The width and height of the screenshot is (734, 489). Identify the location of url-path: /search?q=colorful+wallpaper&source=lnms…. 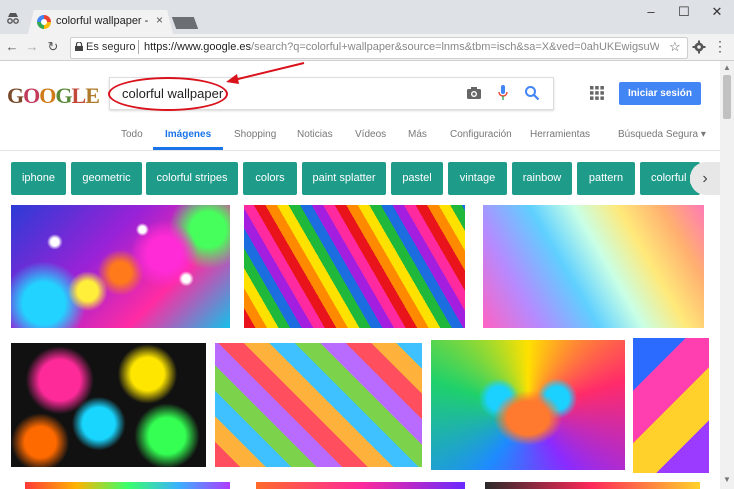
(455, 47).